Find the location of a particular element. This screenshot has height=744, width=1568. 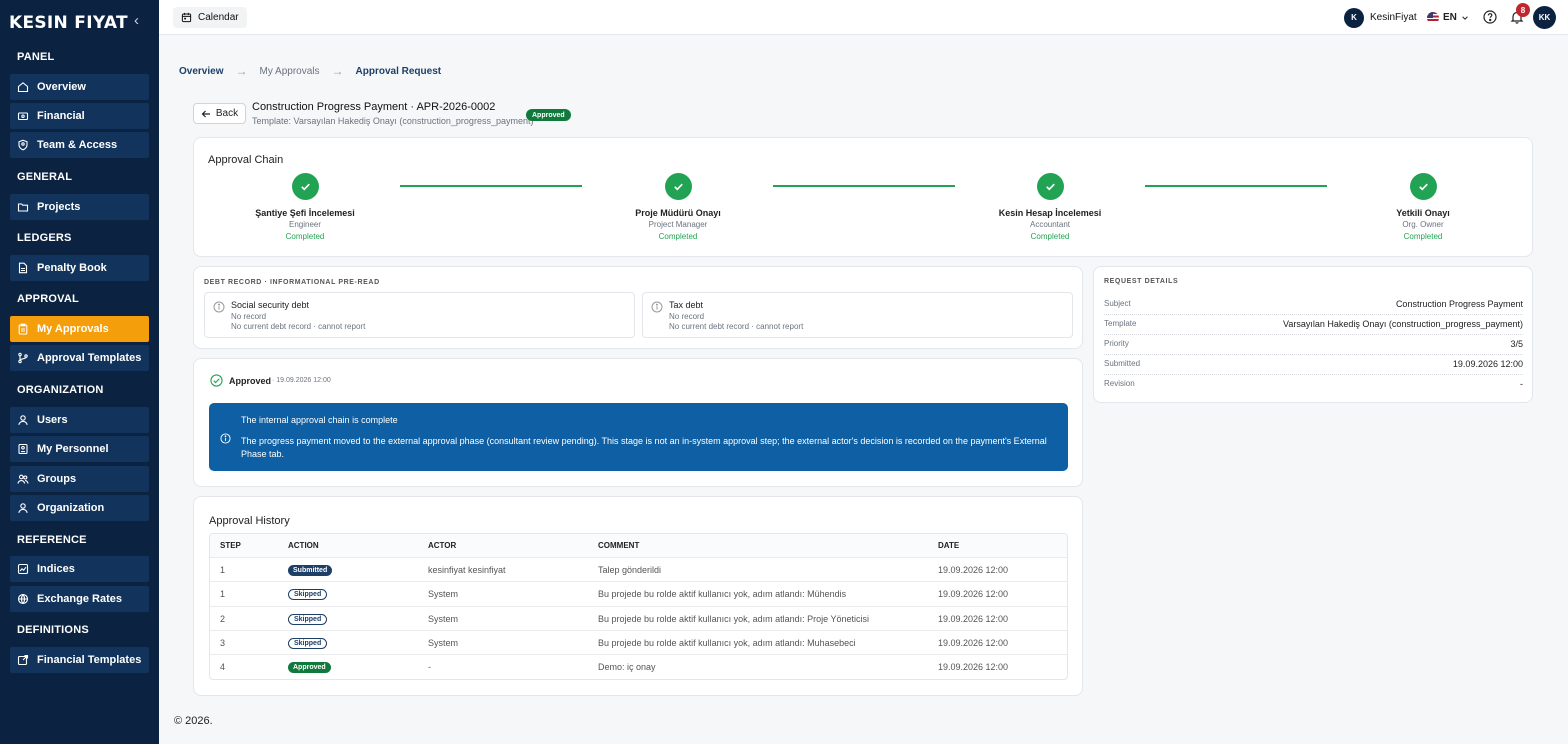

step-role: Org. Owner is located at coordinates (1423, 224).